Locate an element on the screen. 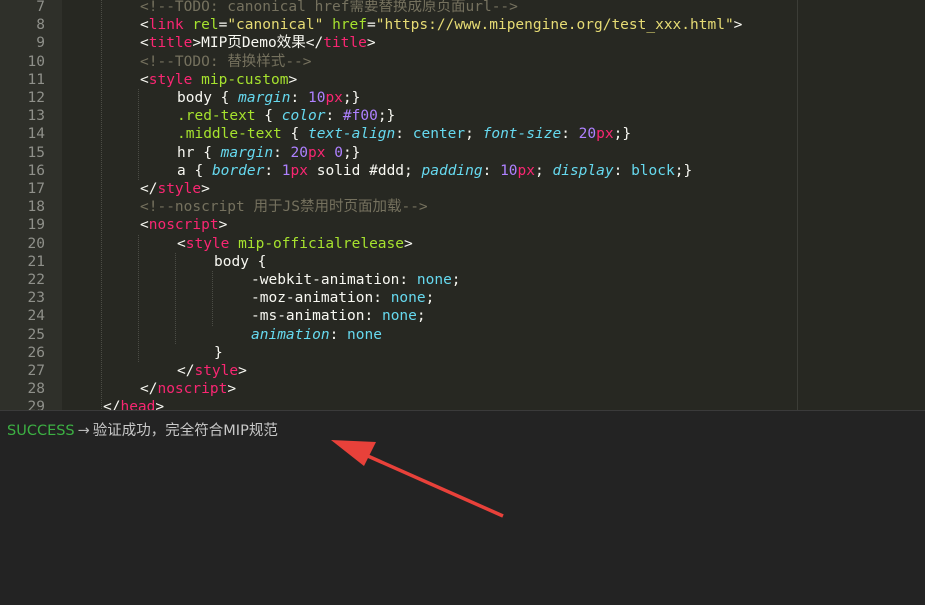 The image size is (925, 605). red-annotation-arrow-icon is located at coordinates (417, 479).